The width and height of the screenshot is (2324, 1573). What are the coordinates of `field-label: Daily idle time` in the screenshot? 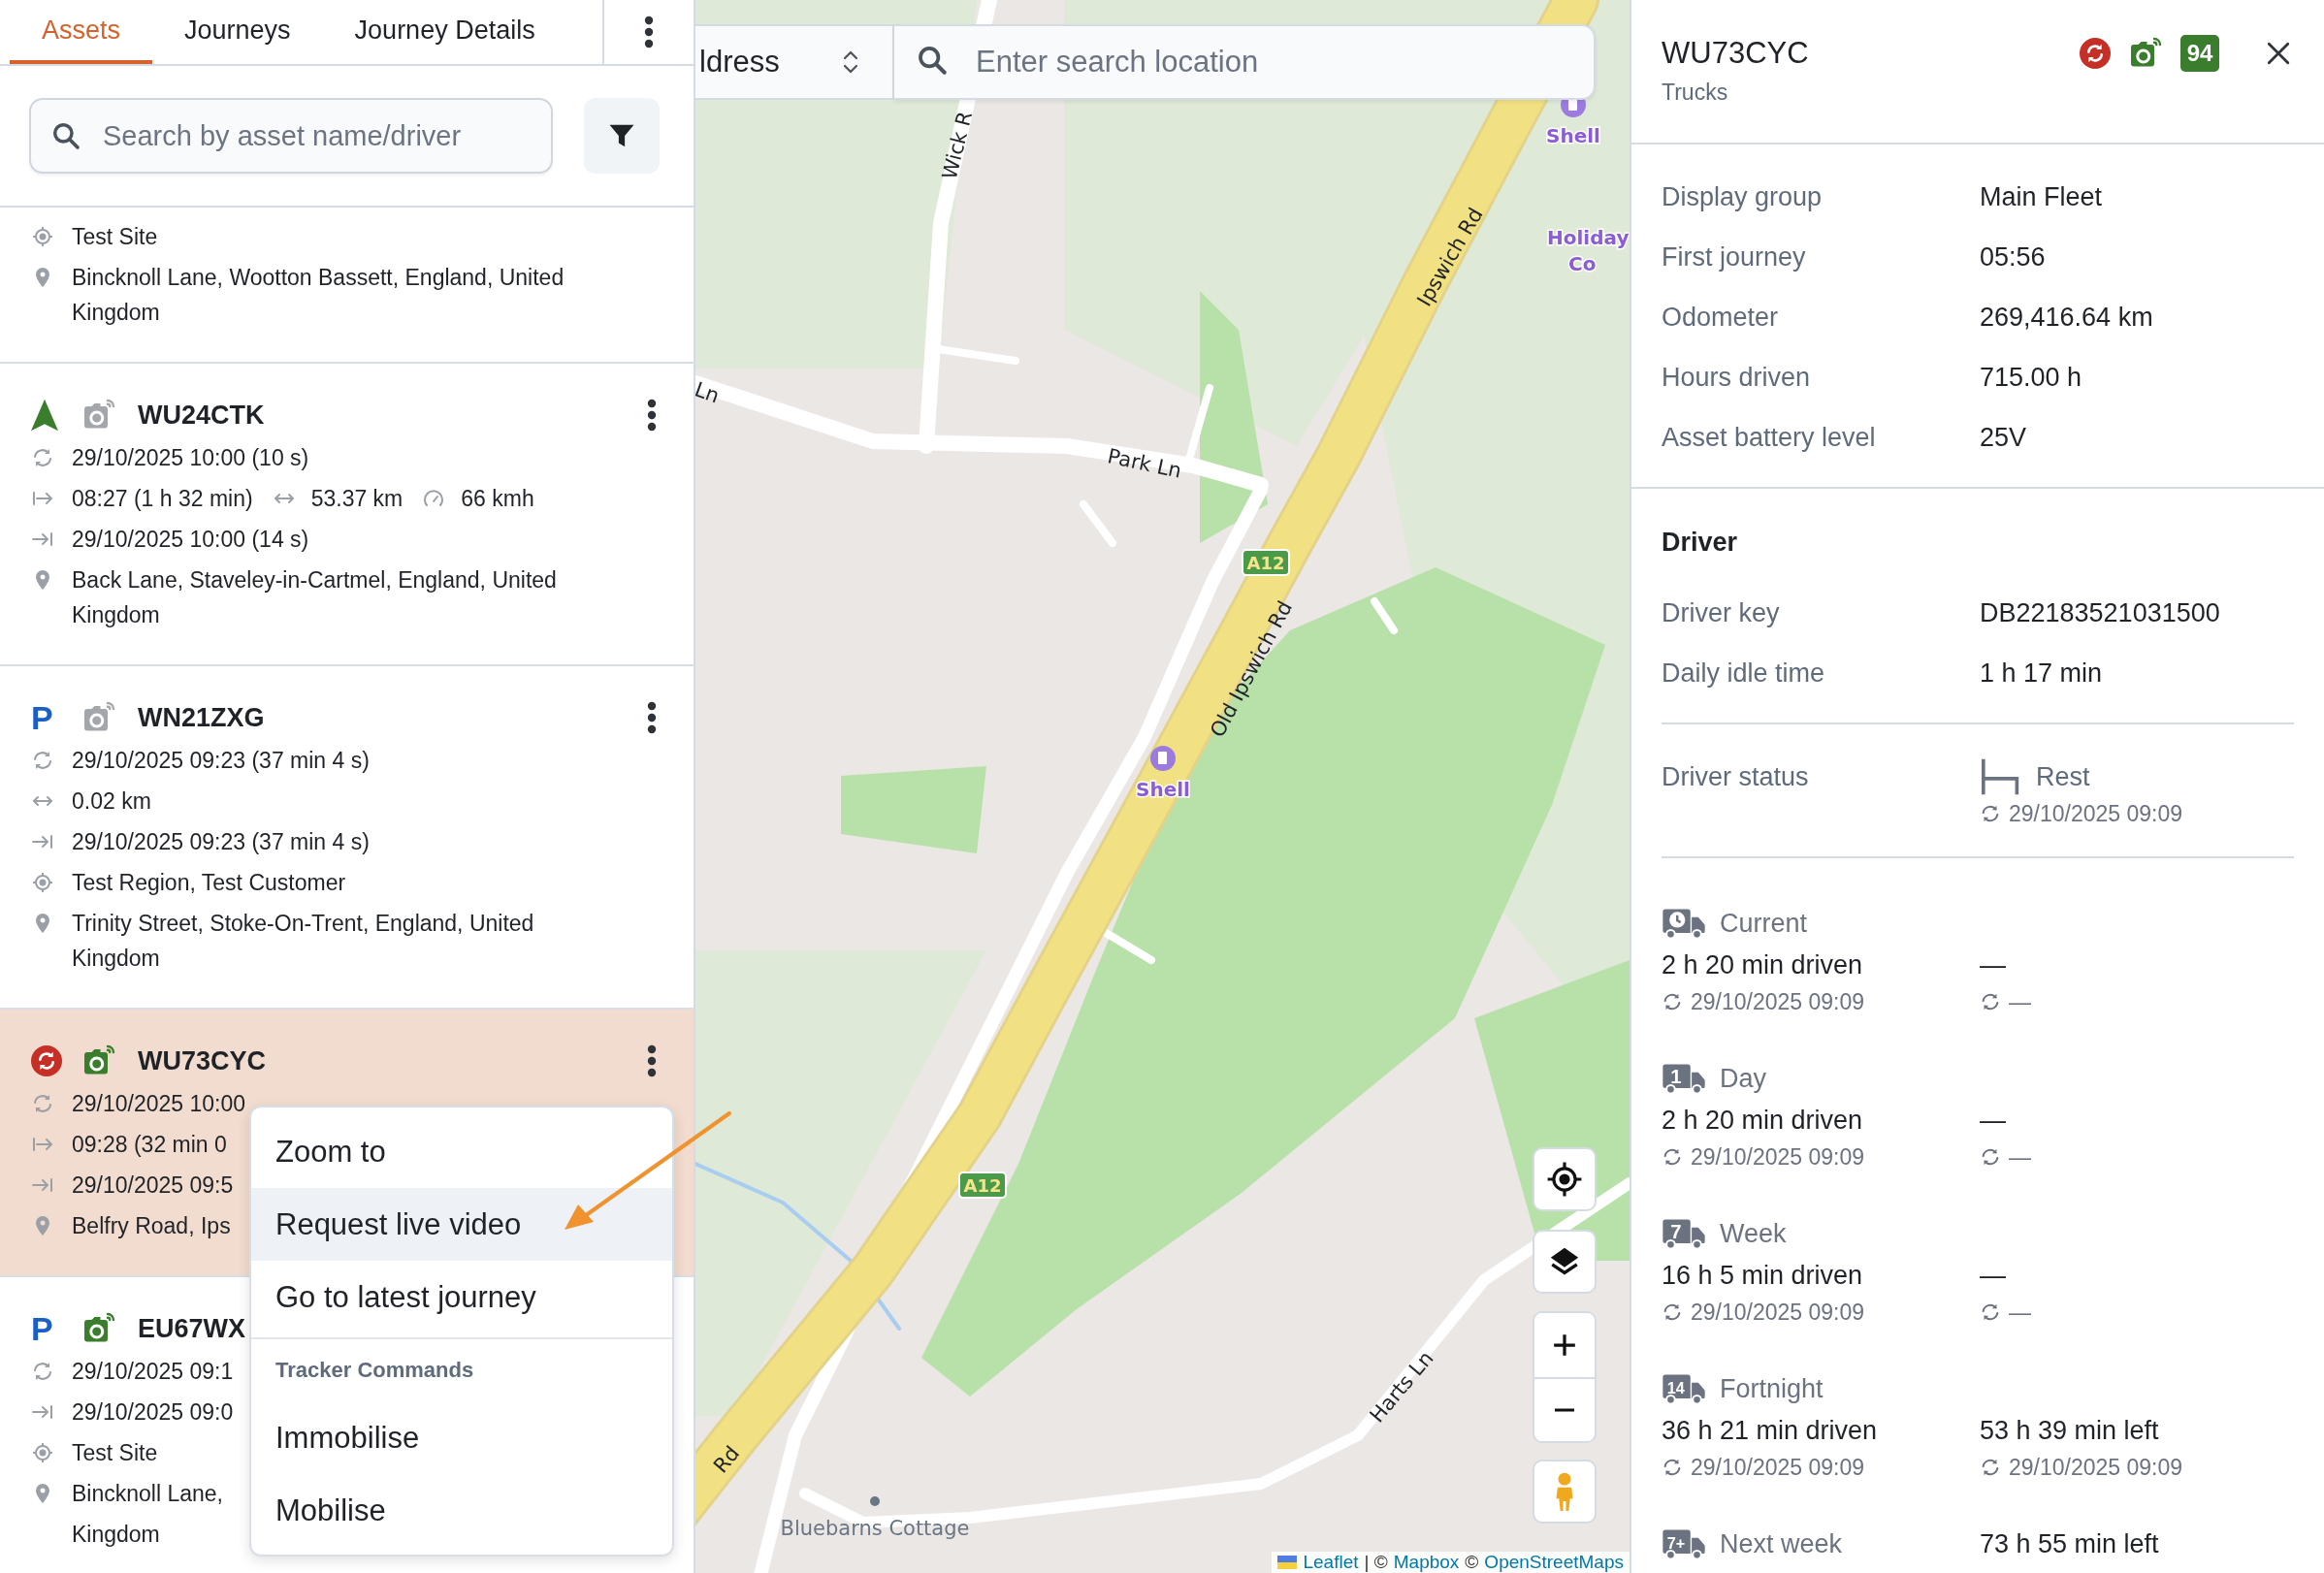 It's located at (1744, 674).